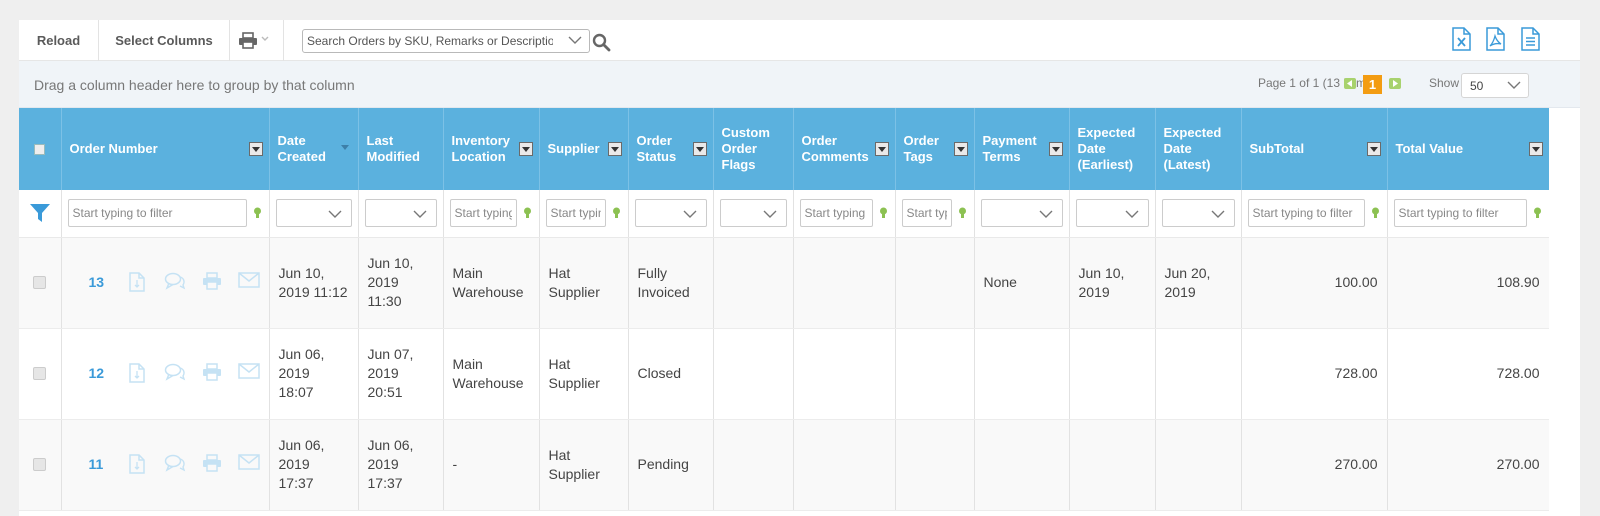 The image size is (1600, 516). Describe the element at coordinates (313, 213) in the screenshot. I see `date-created-filter-select` at that location.